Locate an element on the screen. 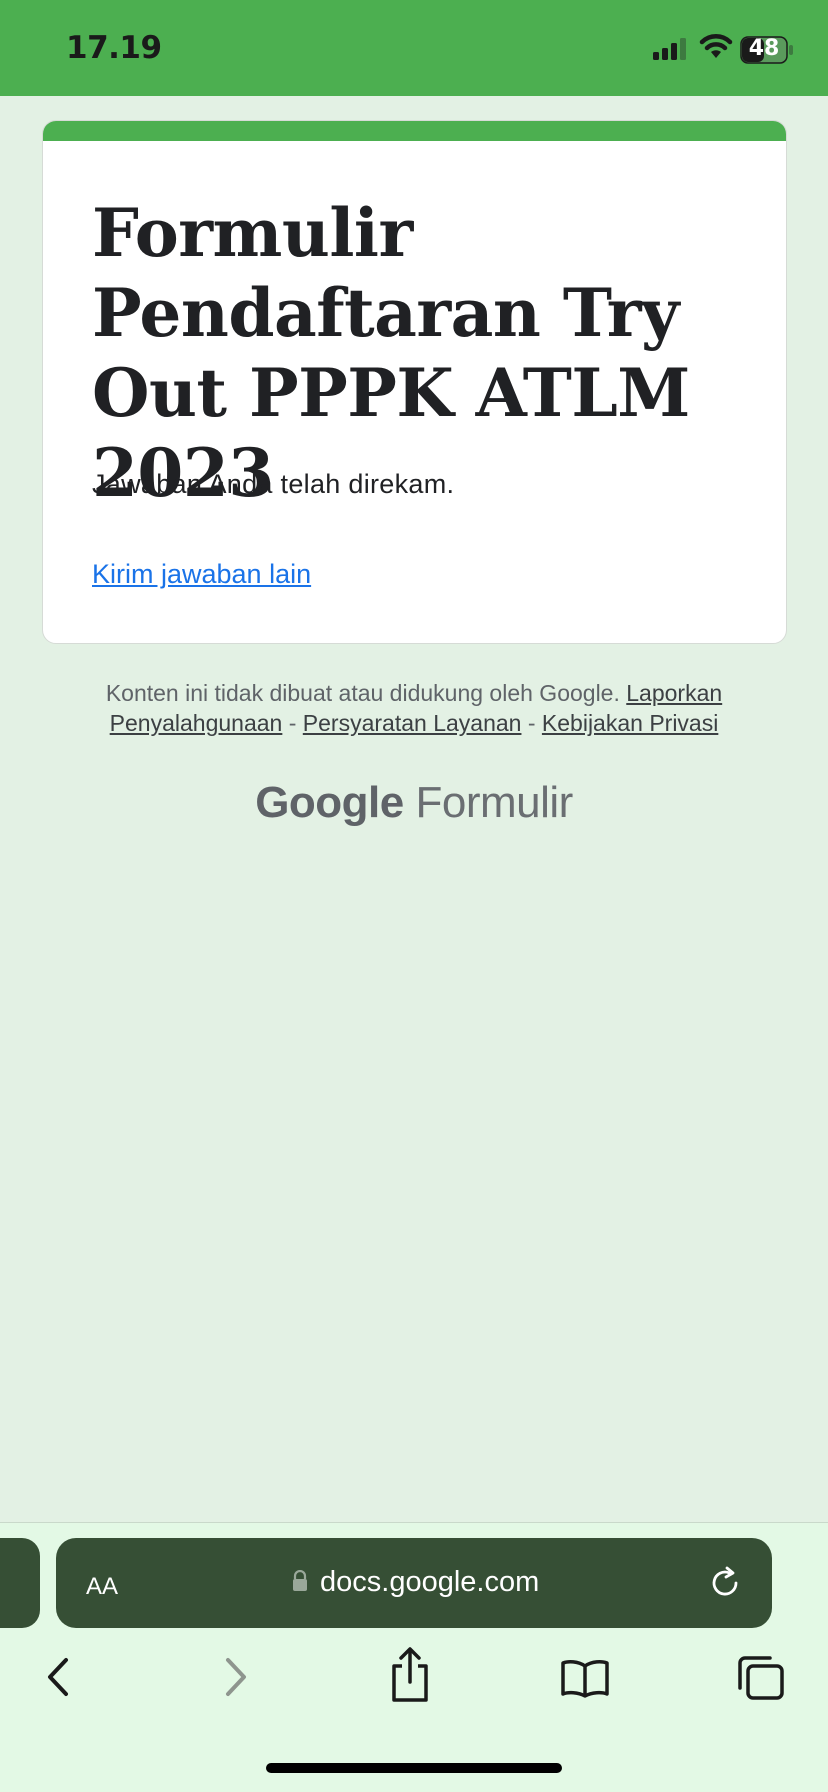 This screenshot has width=828, height=1792. text-size-button: AA is located at coordinates (102, 1585).